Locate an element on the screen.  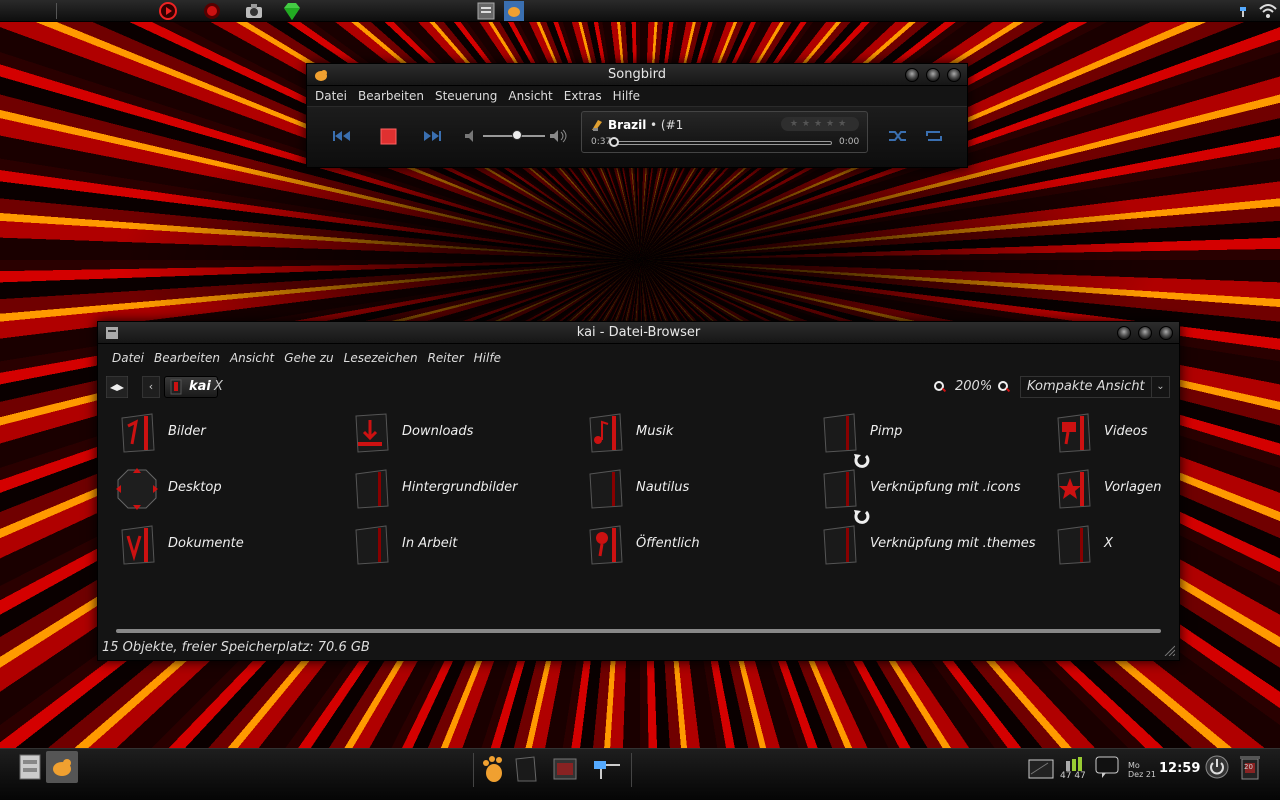
menu-lesezeichen: Lesezeichen is located at coordinates (382, 358).